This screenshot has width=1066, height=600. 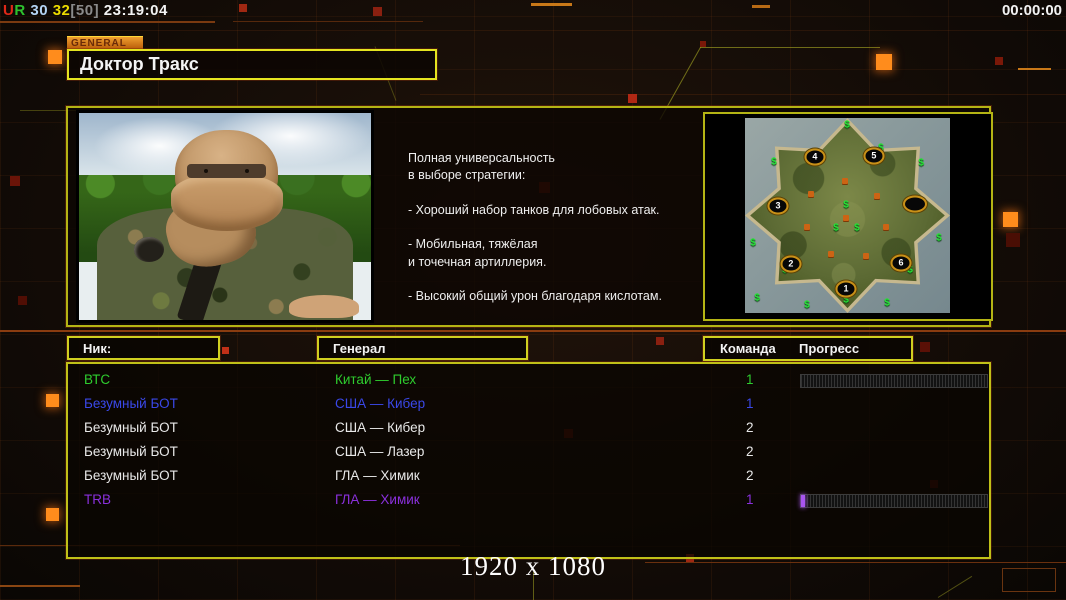 I want to click on general-name-box: Доктор Тракс, so click(x=252, y=64).